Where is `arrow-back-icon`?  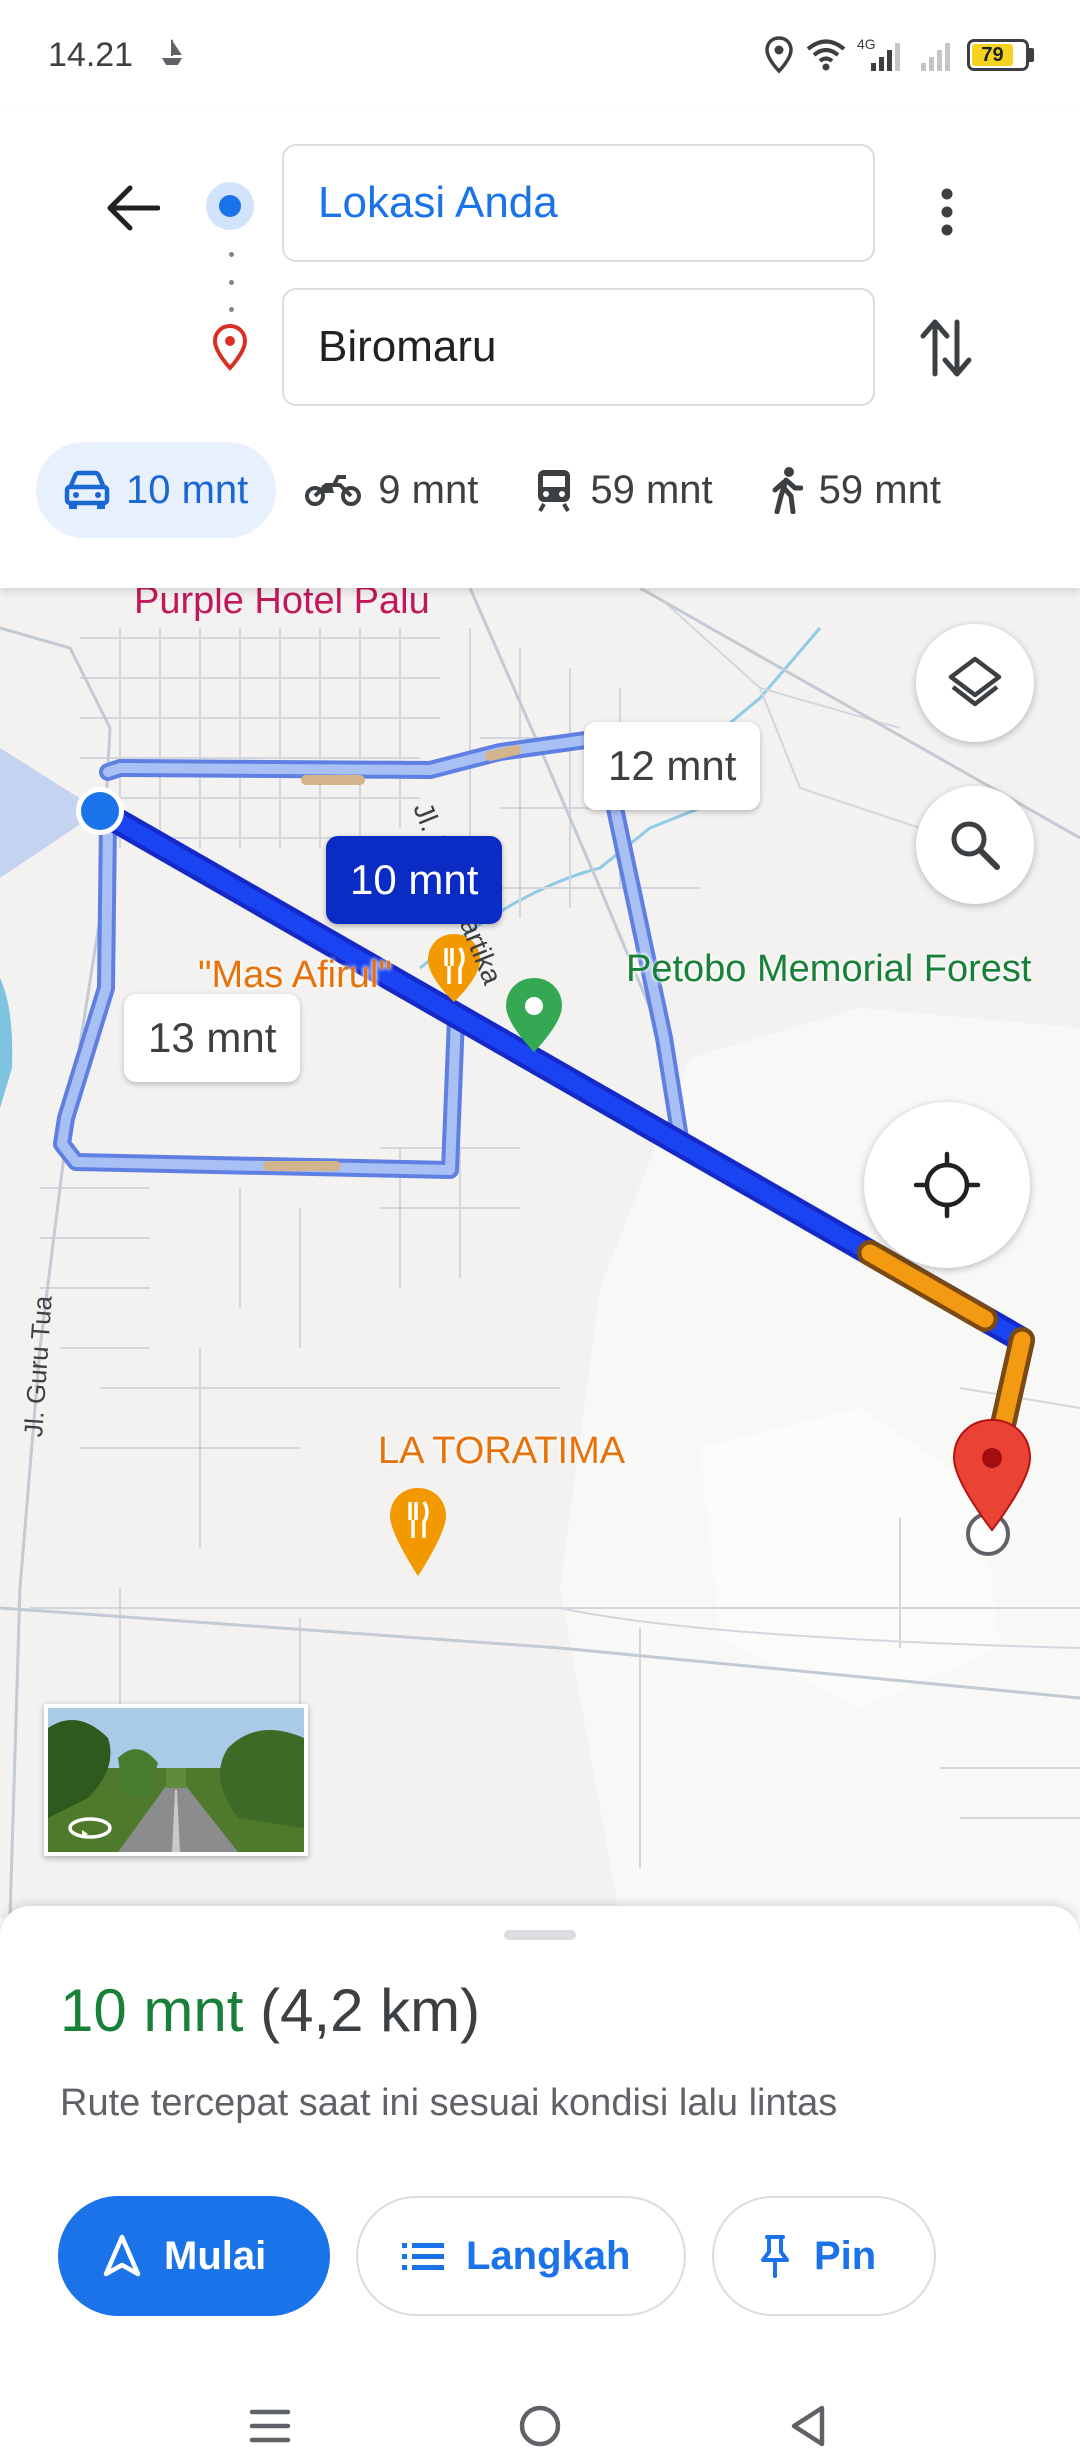 arrow-back-icon is located at coordinates (133, 208).